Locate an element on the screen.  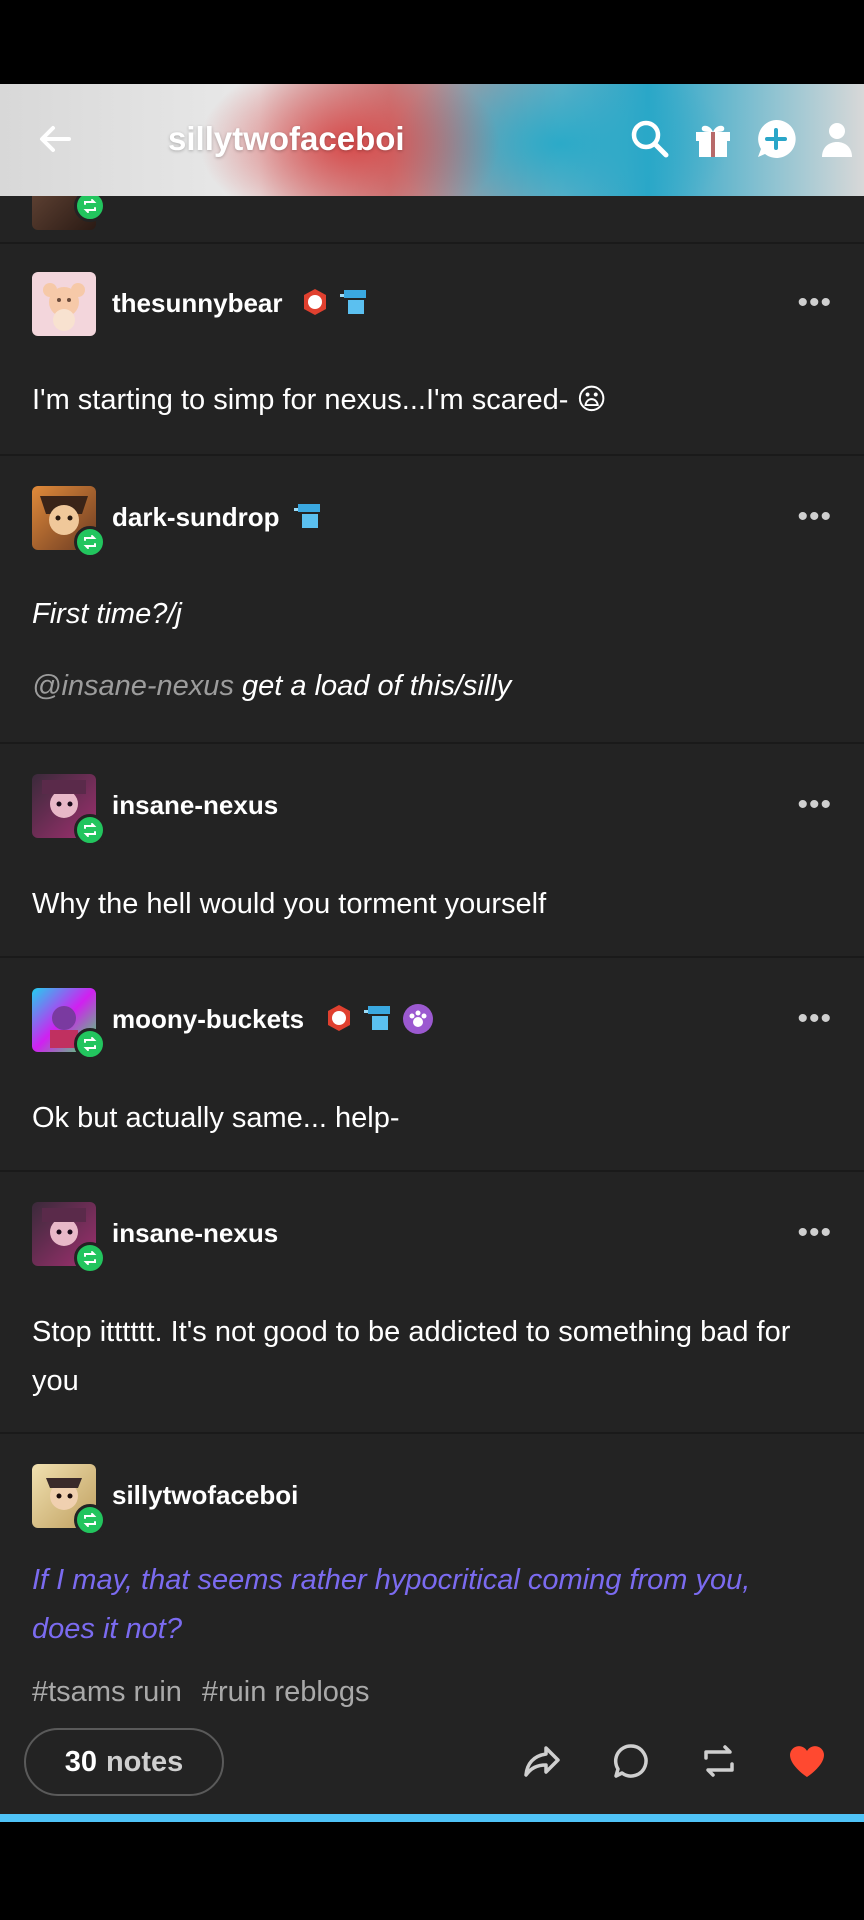
username: dark-sundrop is located at coordinates (196, 517).